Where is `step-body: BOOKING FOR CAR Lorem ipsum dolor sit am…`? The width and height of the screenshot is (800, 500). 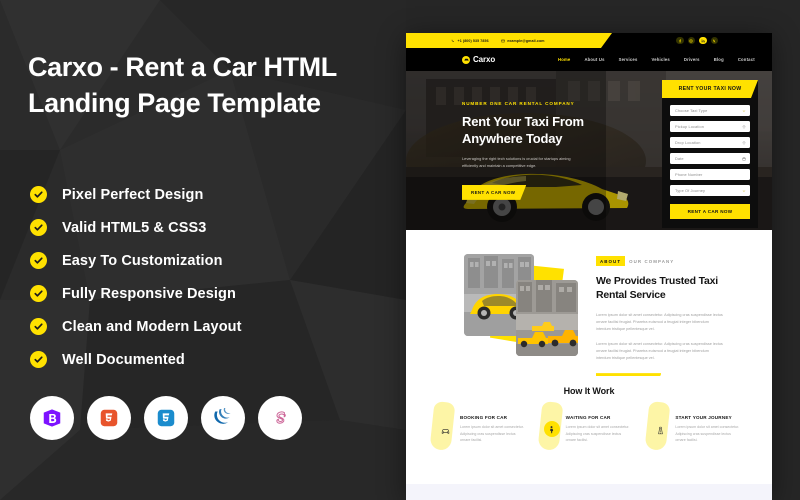 step-body: BOOKING FOR CAR Lorem ipsum dolor sit am… is located at coordinates (493, 429).